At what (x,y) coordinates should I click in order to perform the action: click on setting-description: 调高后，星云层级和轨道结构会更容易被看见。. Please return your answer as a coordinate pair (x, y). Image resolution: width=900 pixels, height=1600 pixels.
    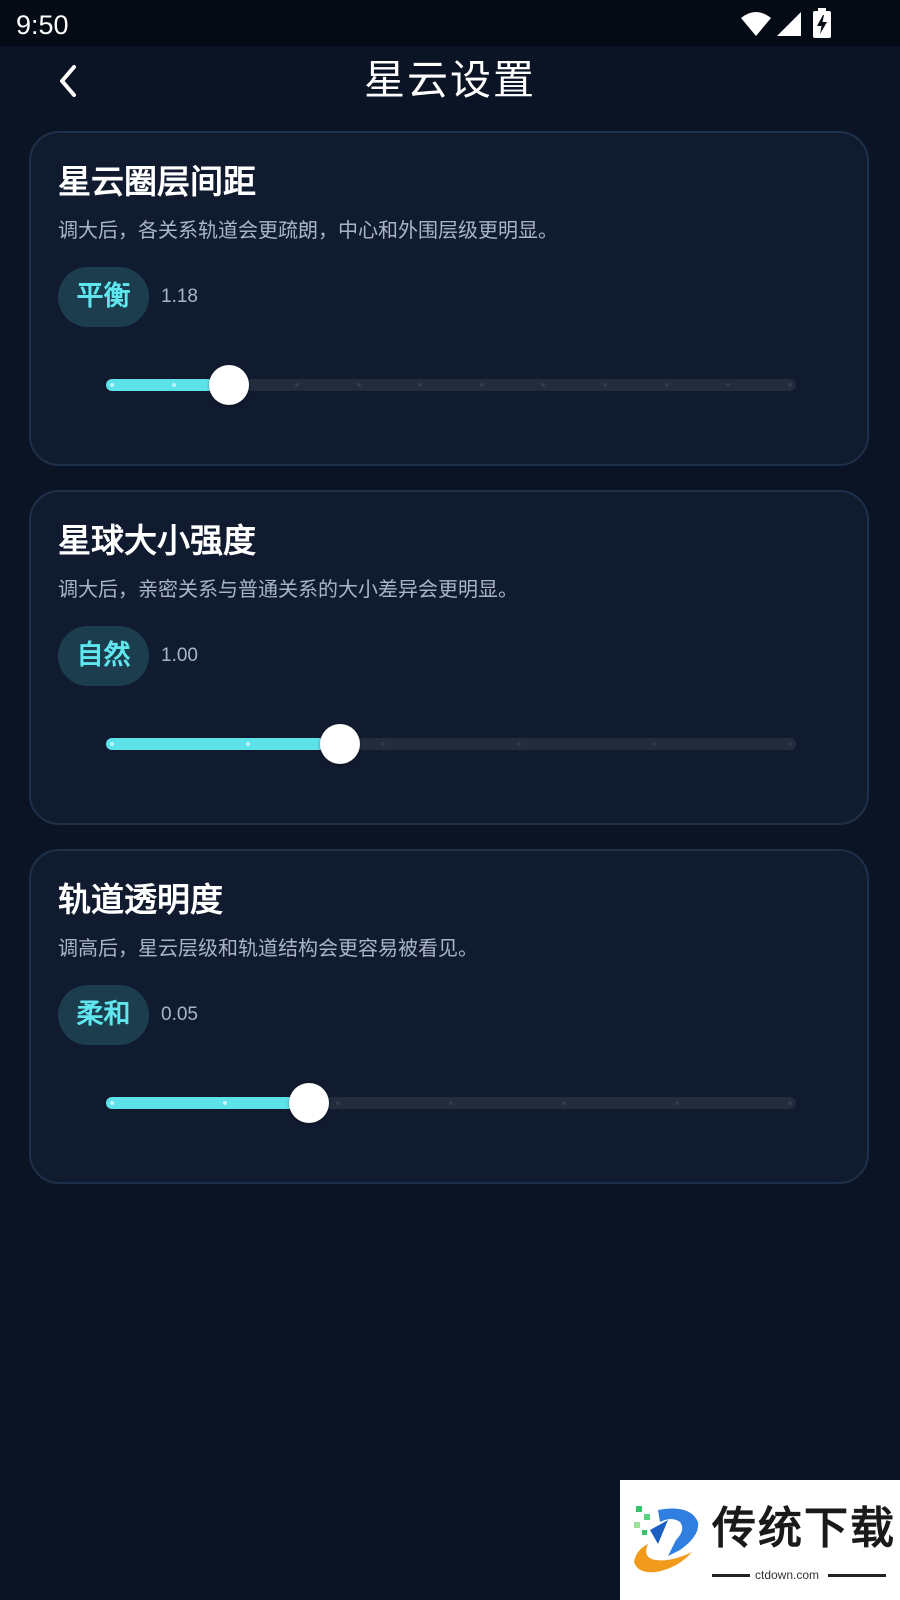
    Looking at the image, I should click on (268, 948).